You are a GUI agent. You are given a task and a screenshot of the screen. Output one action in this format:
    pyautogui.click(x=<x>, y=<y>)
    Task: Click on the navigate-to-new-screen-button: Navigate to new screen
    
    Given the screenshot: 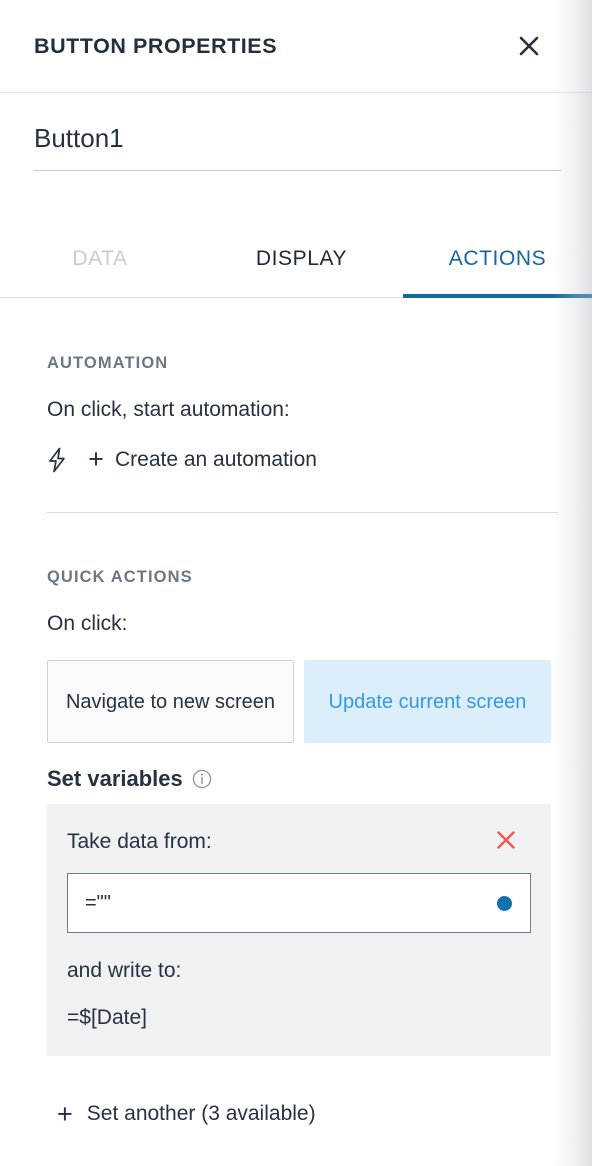 What is the action you would take?
    pyautogui.click(x=170, y=701)
    